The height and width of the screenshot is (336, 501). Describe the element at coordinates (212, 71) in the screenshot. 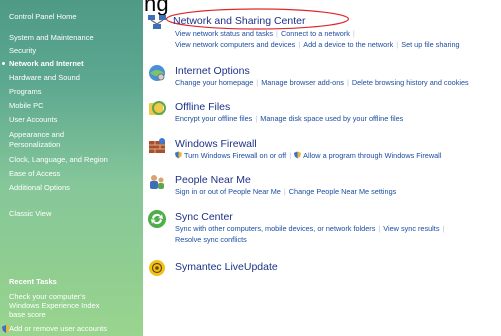

I see `category-internet-options: Internet Options` at that location.